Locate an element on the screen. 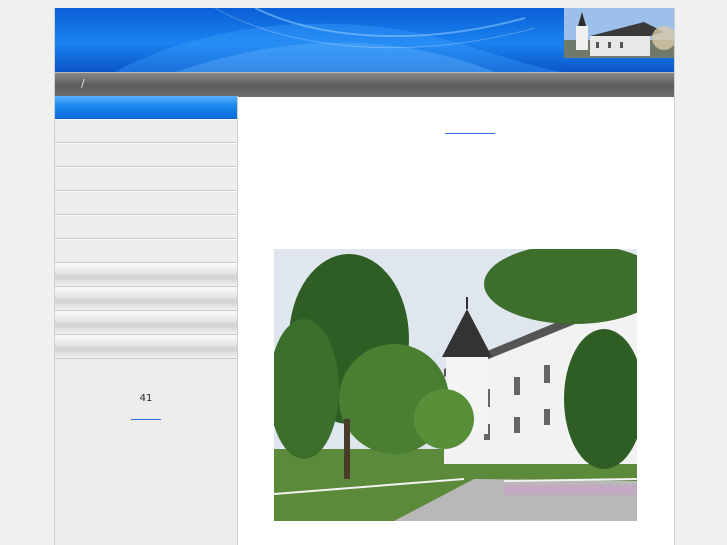 The height and width of the screenshot is (545, 727). header-banner is located at coordinates (364, 40).